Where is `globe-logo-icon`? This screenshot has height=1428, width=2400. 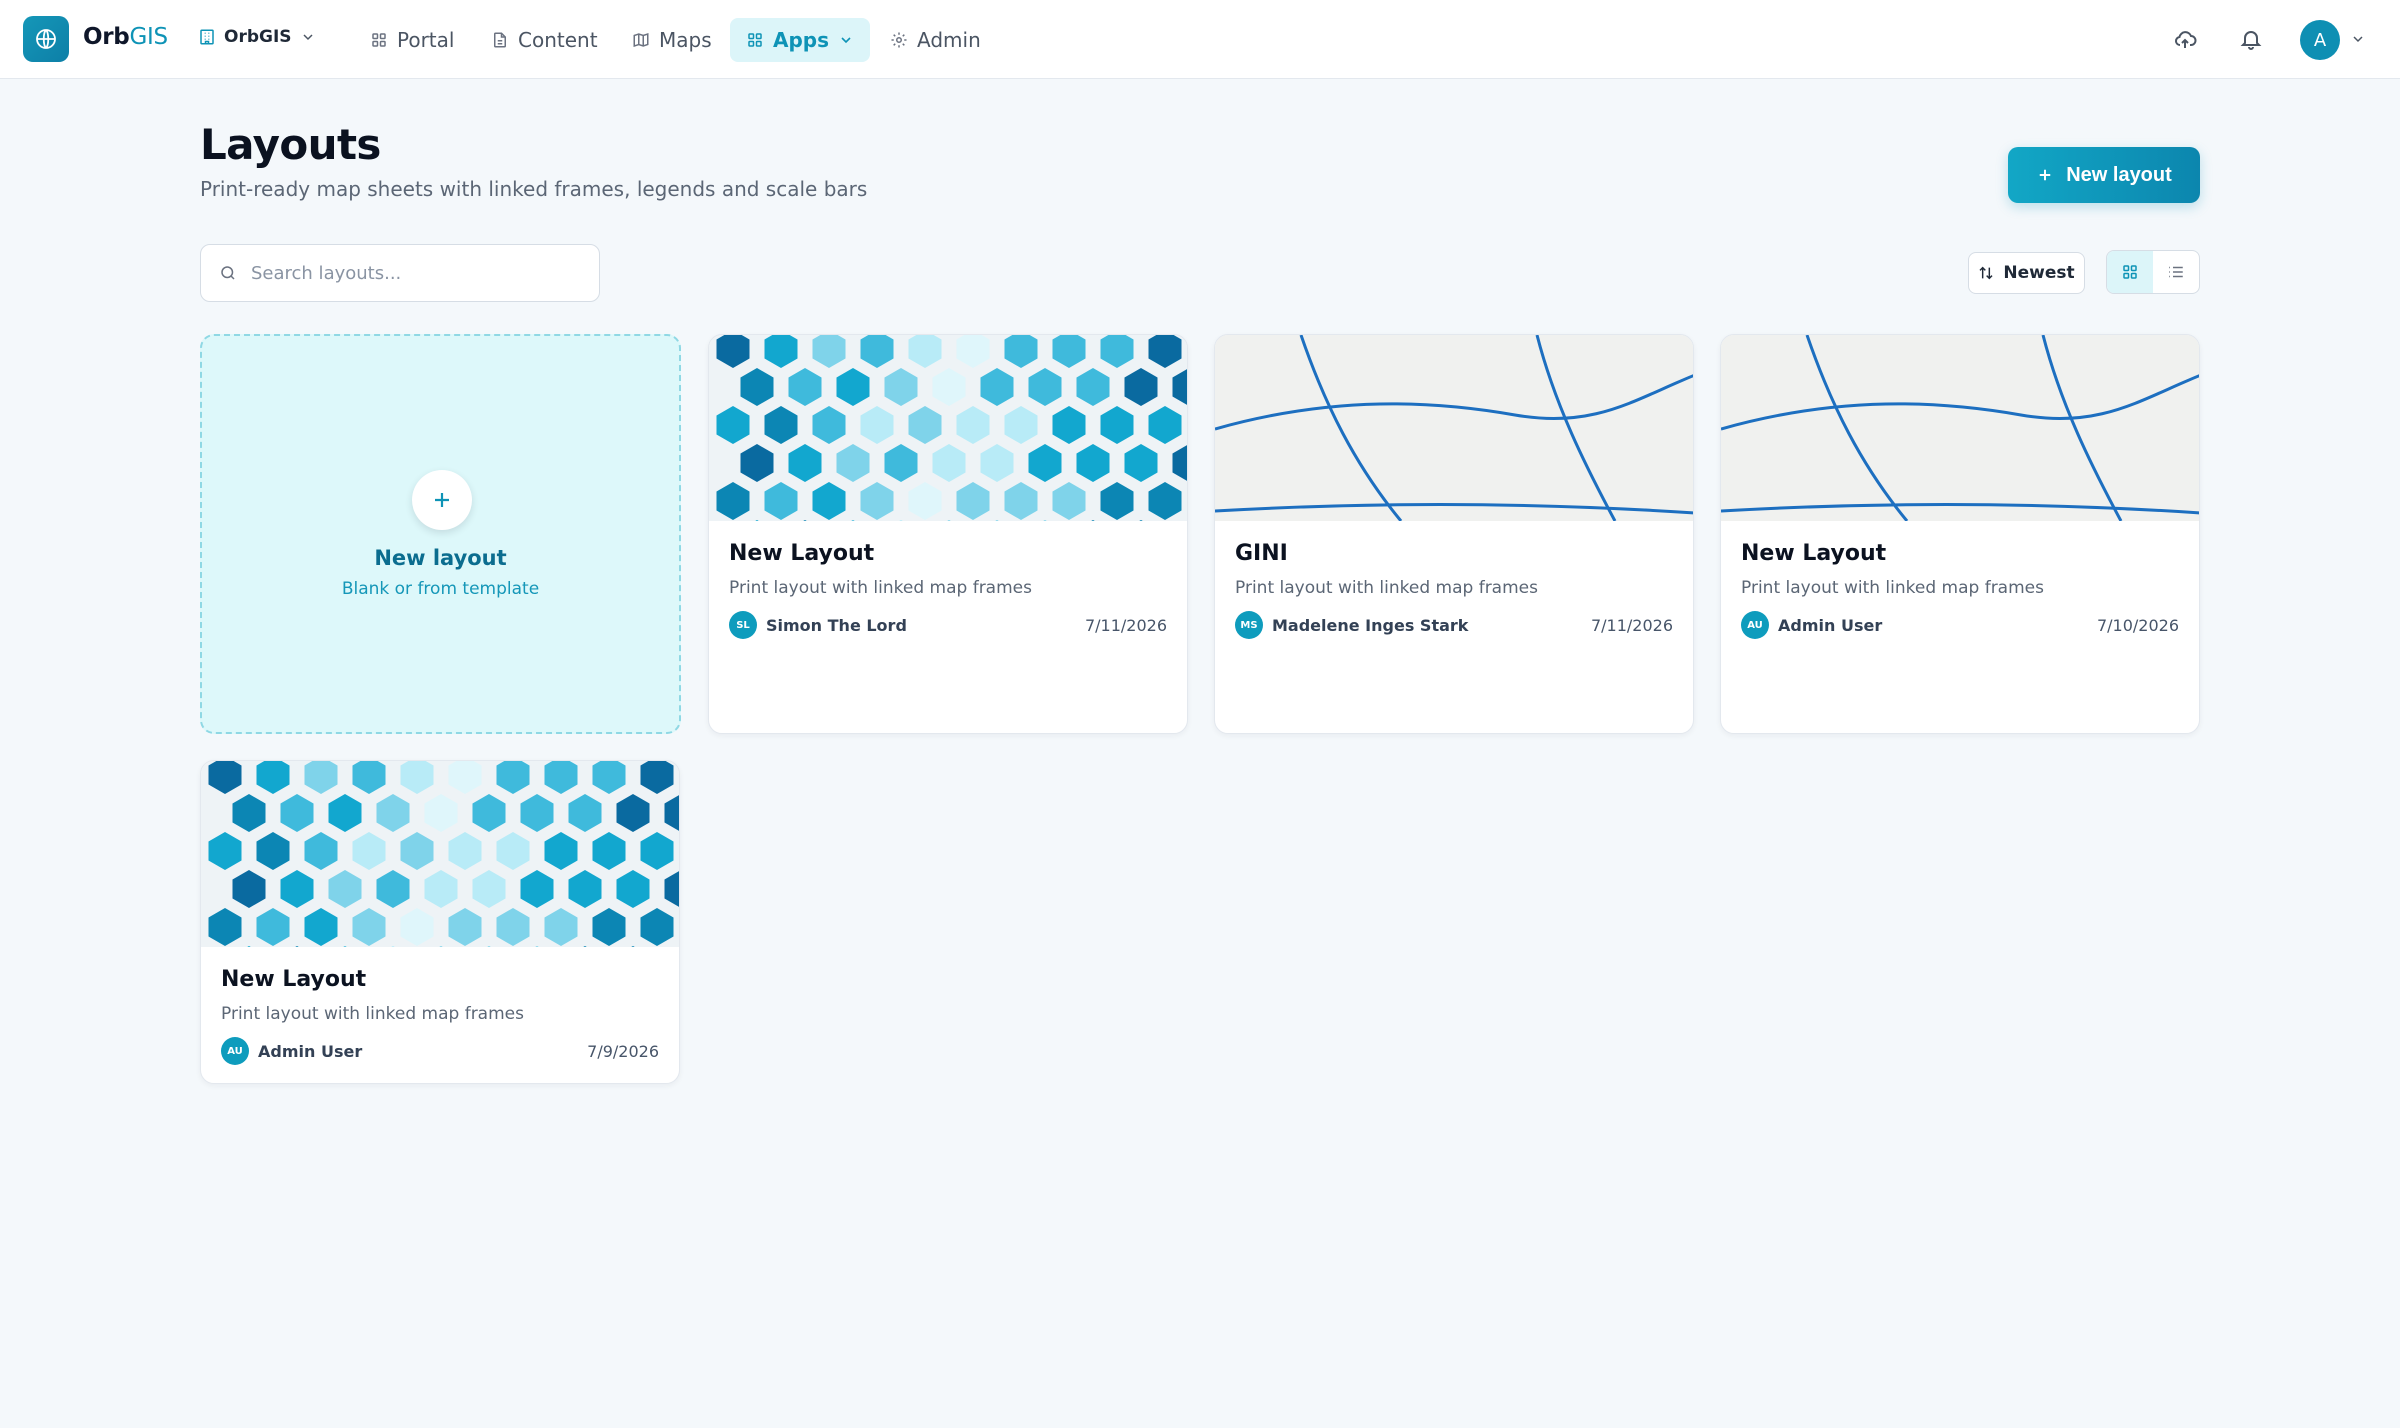
globe-logo-icon is located at coordinates (46, 39).